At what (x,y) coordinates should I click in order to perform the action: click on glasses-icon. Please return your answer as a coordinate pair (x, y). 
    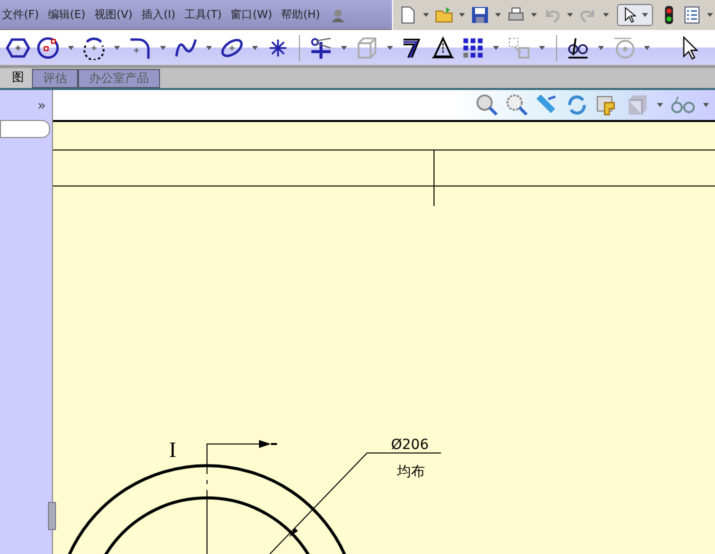
    Looking at the image, I should click on (578, 48).